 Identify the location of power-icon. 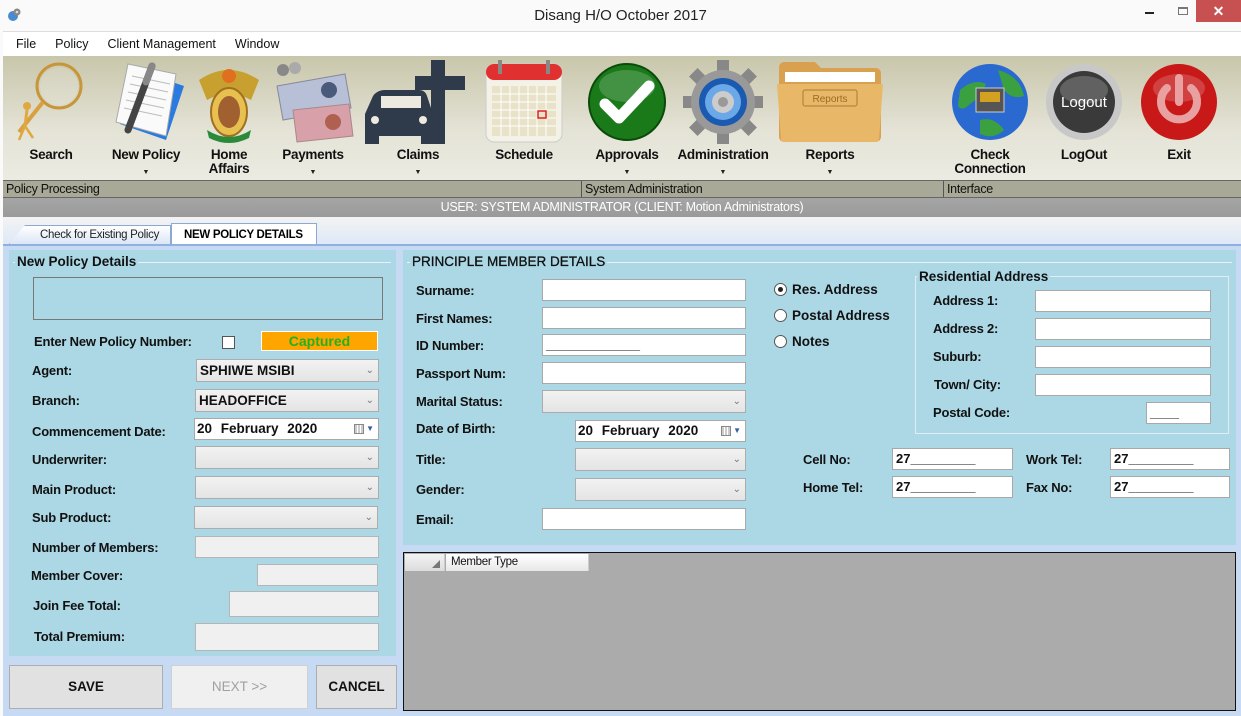
(1179, 102).